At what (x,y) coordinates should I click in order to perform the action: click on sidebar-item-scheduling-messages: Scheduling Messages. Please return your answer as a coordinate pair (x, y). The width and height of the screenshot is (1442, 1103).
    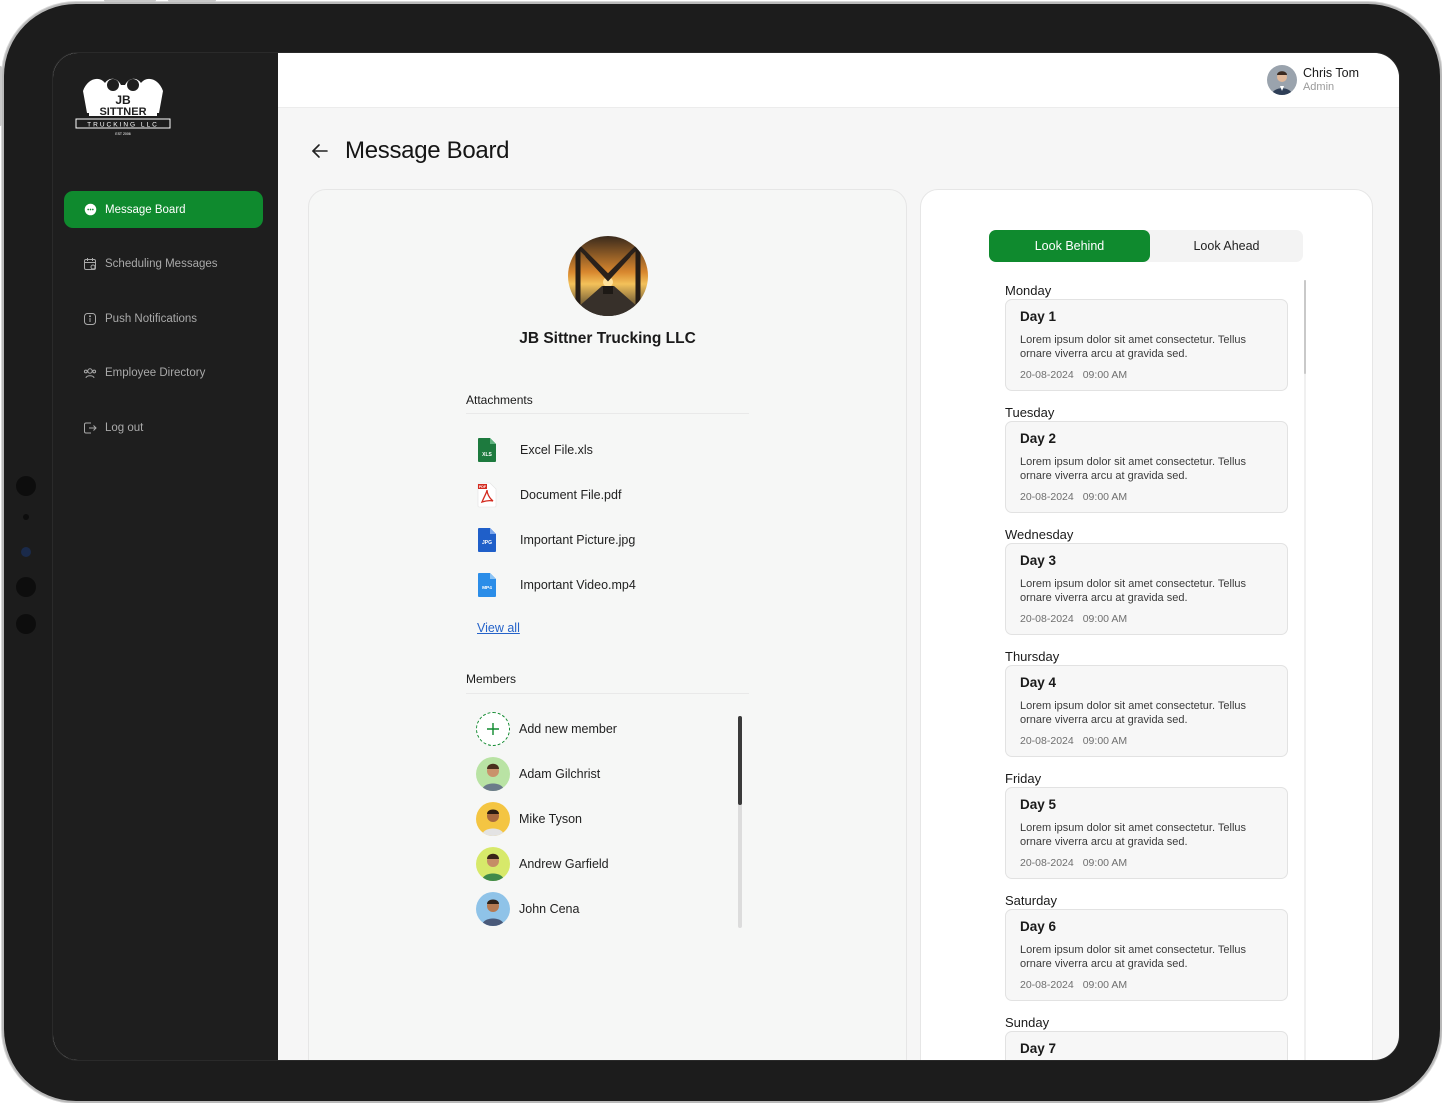
    Looking at the image, I should click on (163, 264).